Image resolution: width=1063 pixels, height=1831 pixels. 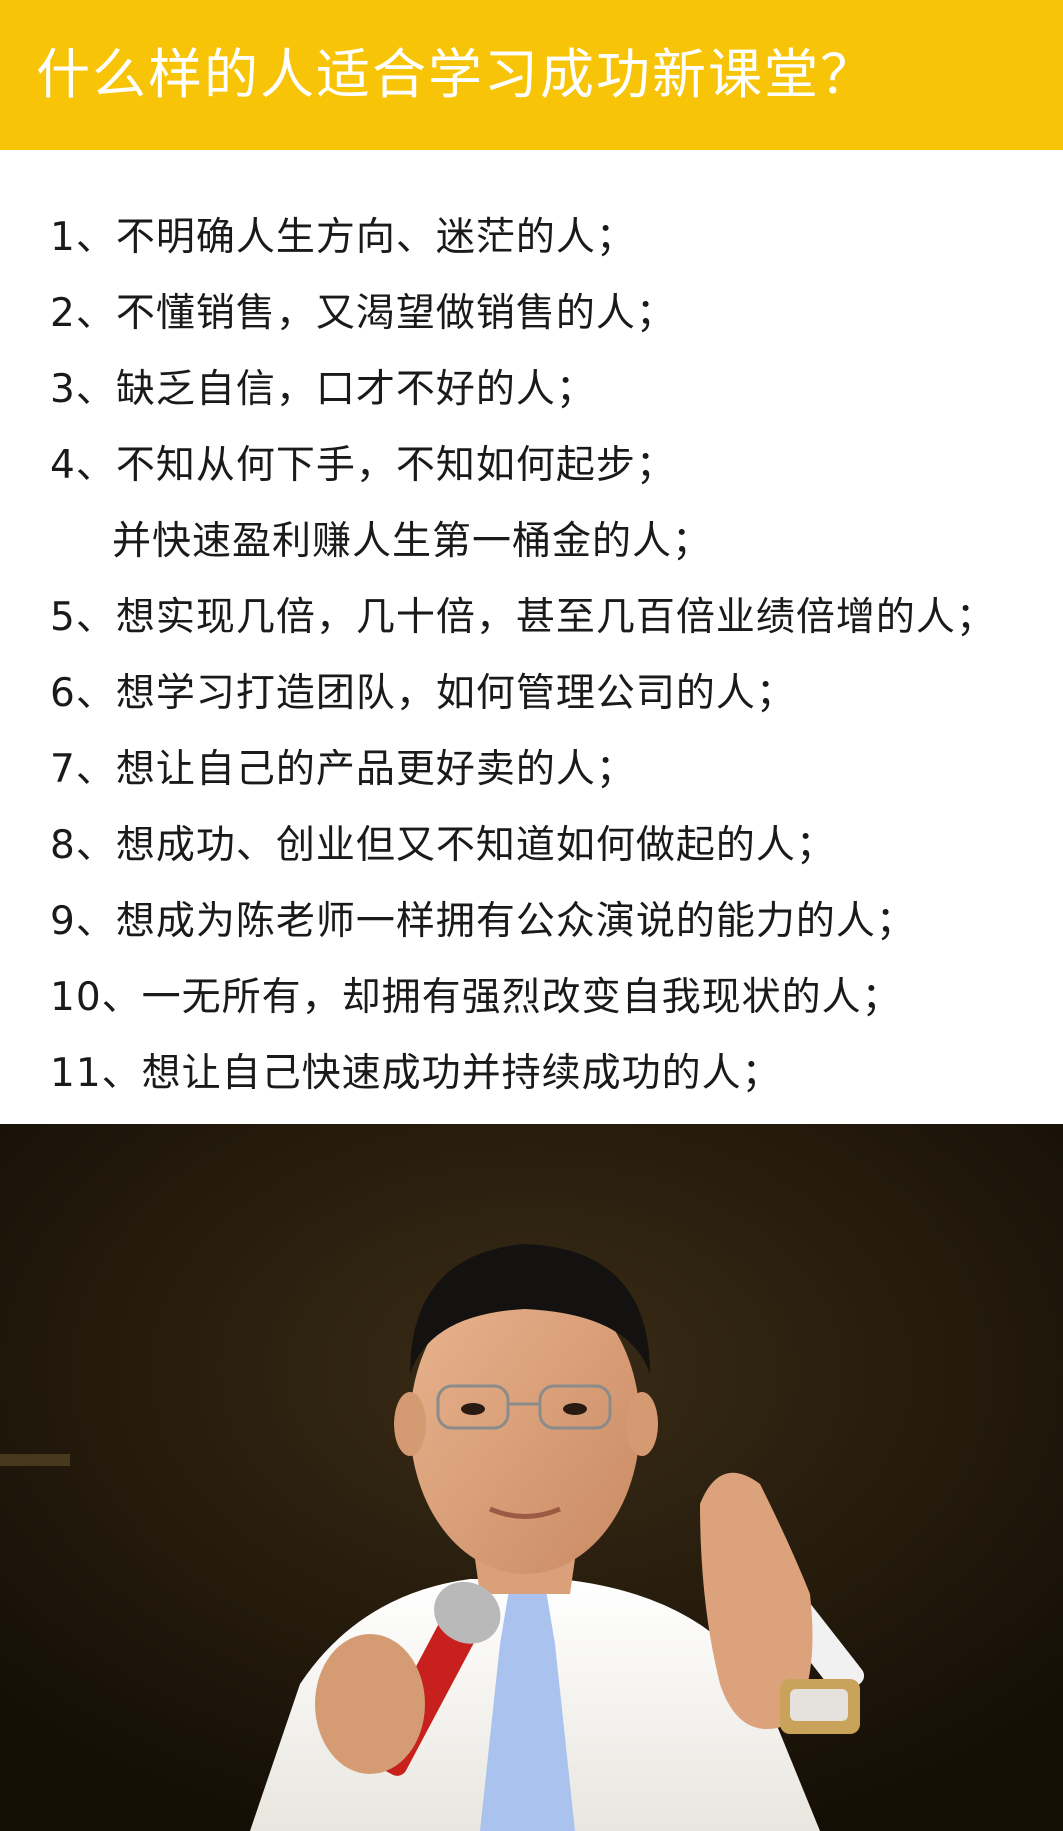 I want to click on header-banner: 什么样的人适合学习成功新课堂？, so click(x=531, y=75).